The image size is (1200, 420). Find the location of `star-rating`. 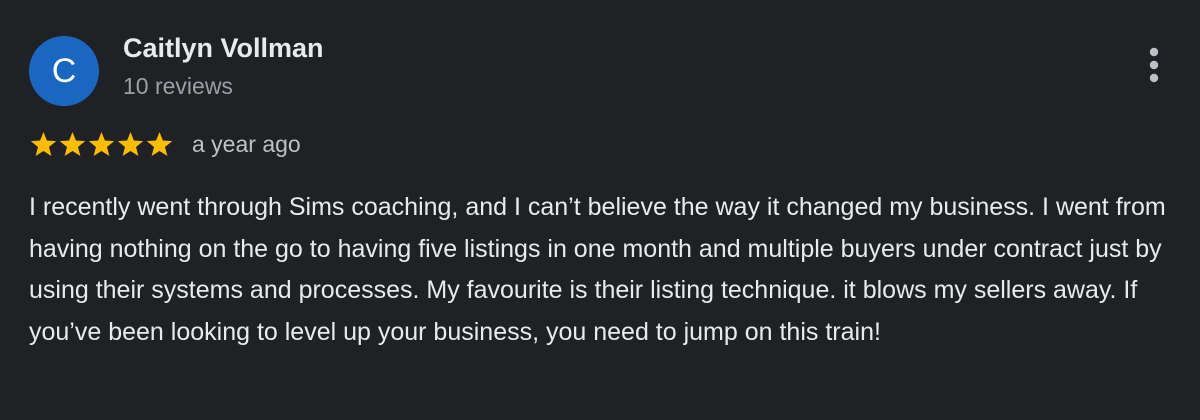

star-rating is located at coordinates (101, 144).